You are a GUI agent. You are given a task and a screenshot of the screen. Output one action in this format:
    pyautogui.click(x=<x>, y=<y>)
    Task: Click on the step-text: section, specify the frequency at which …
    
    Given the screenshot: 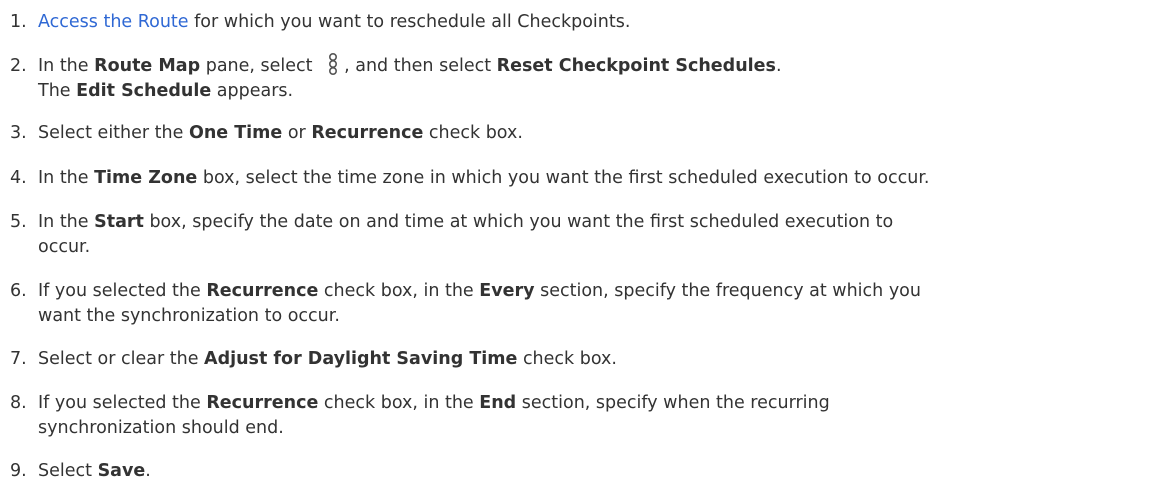 What is the action you would take?
    pyautogui.click(x=727, y=291)
    